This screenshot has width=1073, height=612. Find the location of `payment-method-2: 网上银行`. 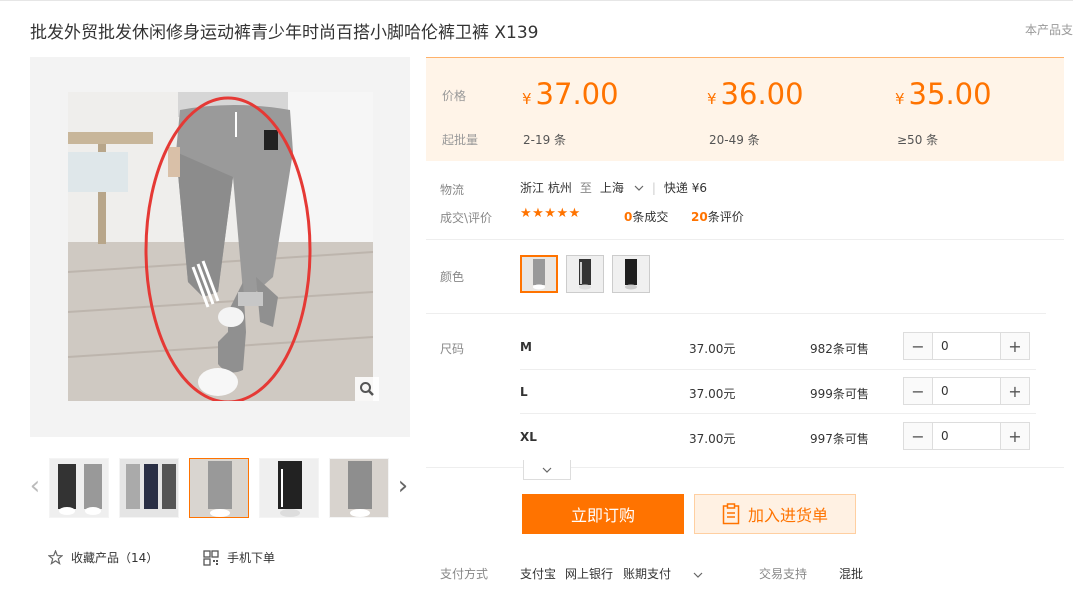

payment-method-2: 网上银行 is located at coordinates (589, 574).